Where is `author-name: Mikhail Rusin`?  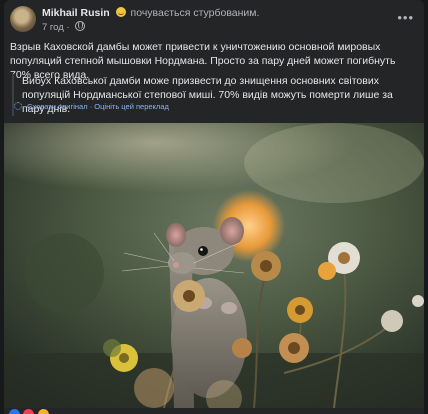 author-name: Mikhail Rusin is located at coordinates (76, 13).